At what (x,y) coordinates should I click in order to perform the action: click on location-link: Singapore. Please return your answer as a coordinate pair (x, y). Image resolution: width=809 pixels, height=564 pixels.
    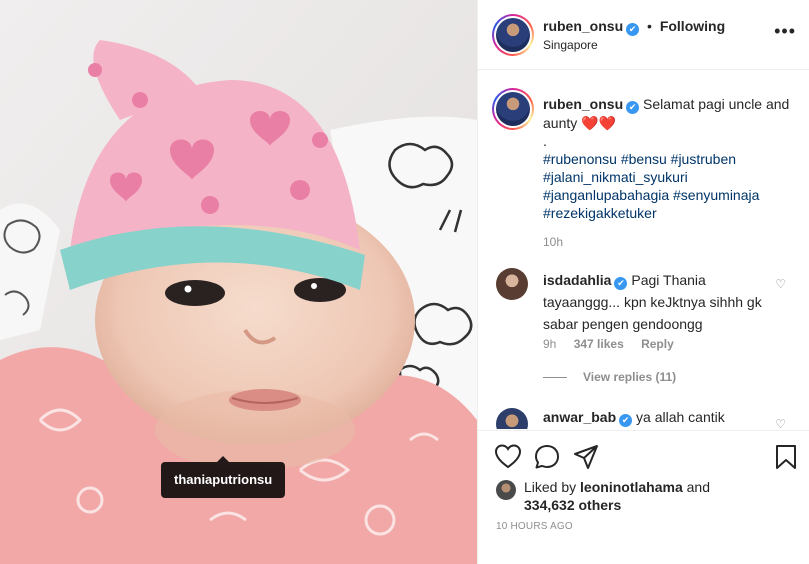
    Looking at the image, I should click on (570, 45).